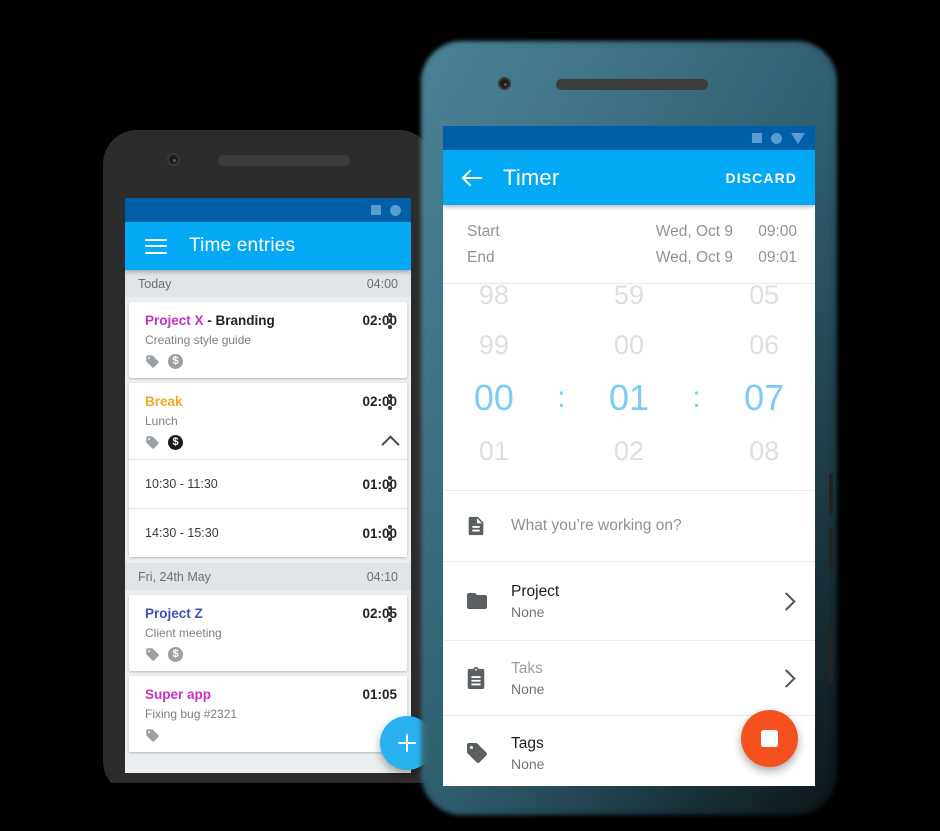 This screenshot has width=940, height=831. I want to click on end-row: End Wed, Oct 9 09:01, so click(632, 258).